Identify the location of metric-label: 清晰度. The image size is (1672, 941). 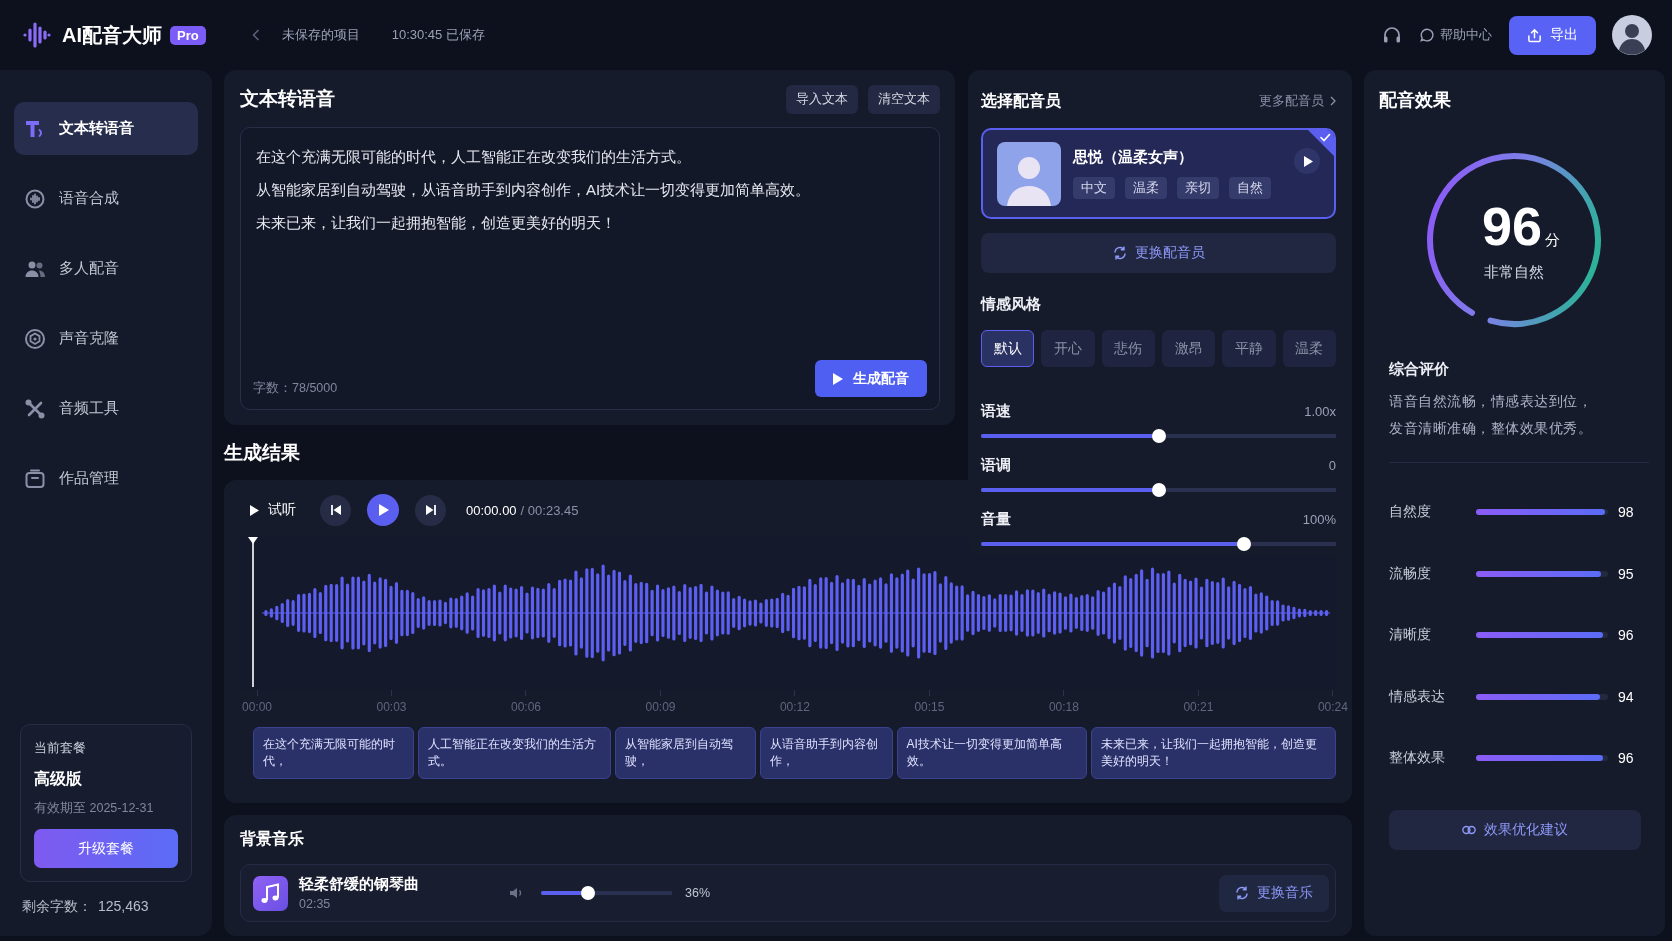
(1410, 635).